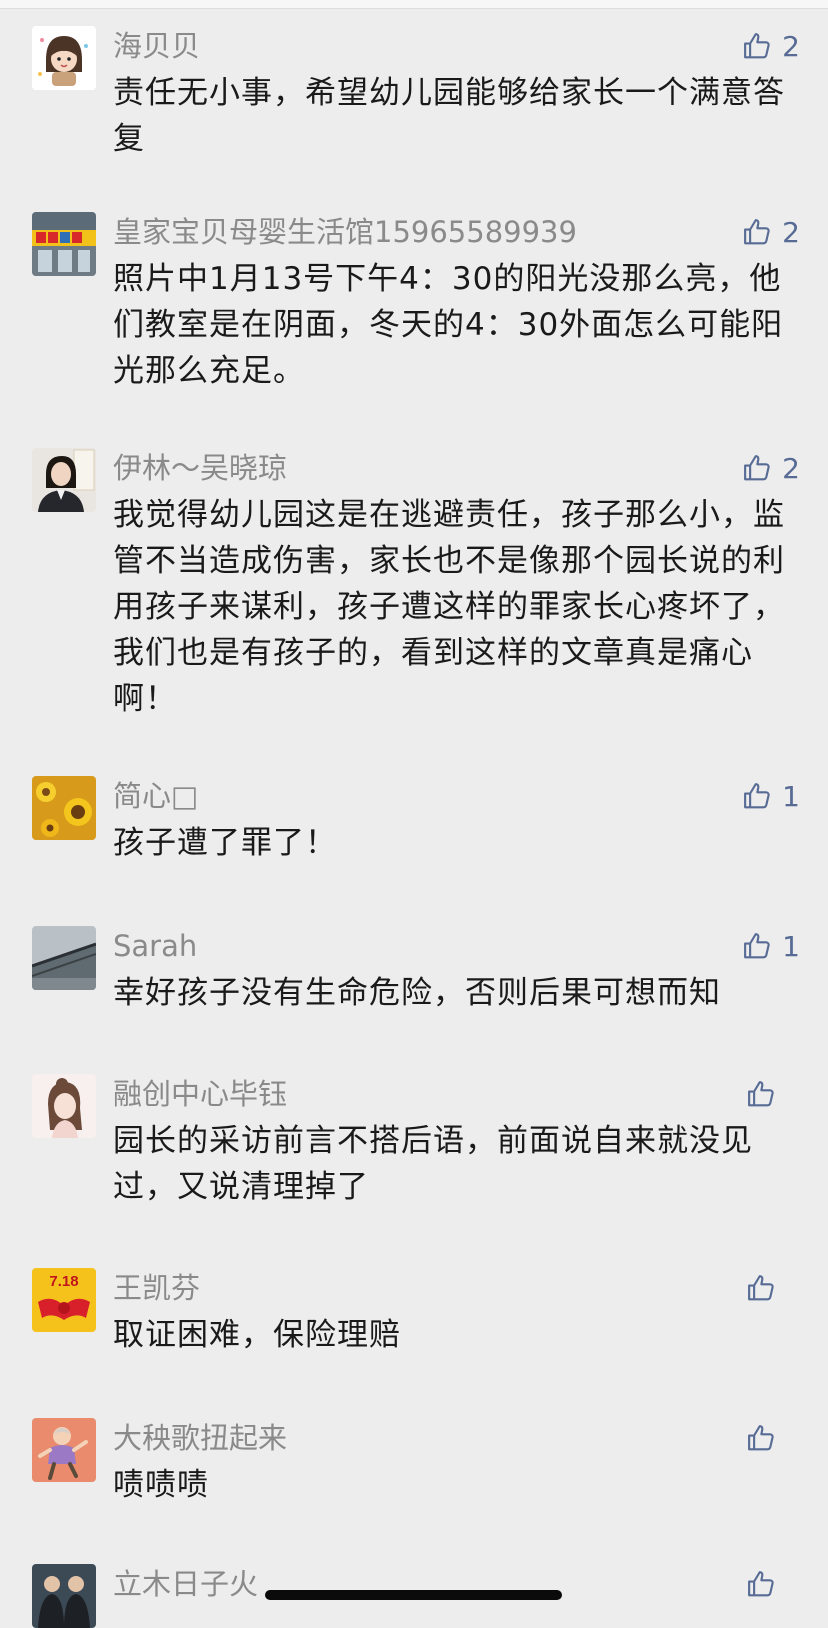 This screenshot has width=828, height=1628. What do you see at coordinates (155, 796) in the screenshot?
I see `comment-author: 简心□` at bounding box center [155, 796].